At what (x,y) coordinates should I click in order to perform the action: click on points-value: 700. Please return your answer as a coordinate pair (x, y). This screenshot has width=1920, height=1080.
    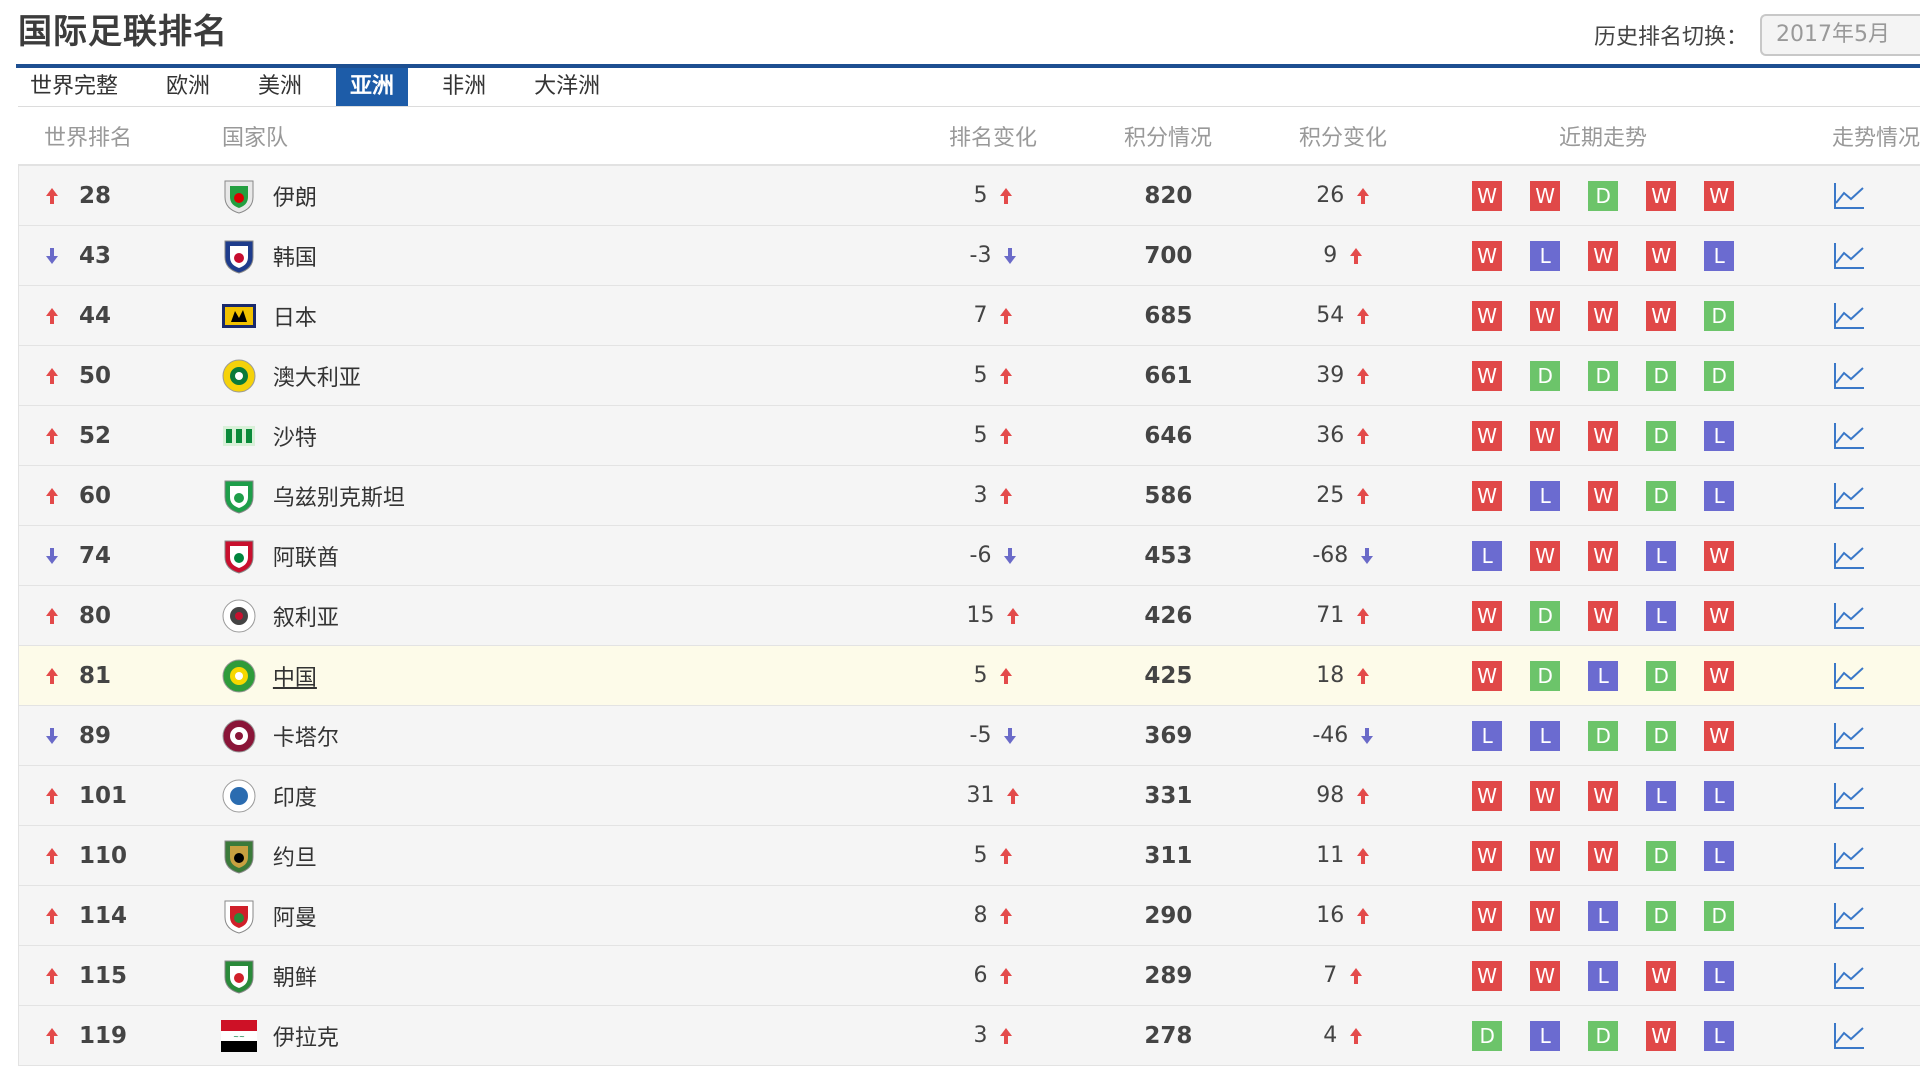
    Looking at the image, I should click on (1168, 255).